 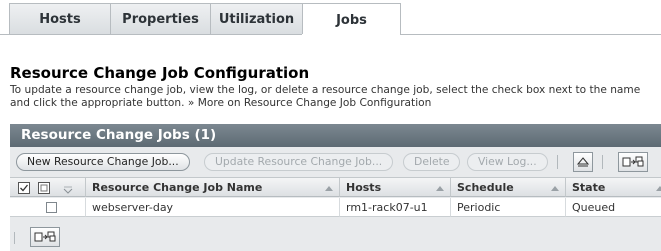 What do you see at coordinates (485, 187) in the screenshot?
I see `column-header-schedule-label: Schedule` at bounding box center [485, 187].